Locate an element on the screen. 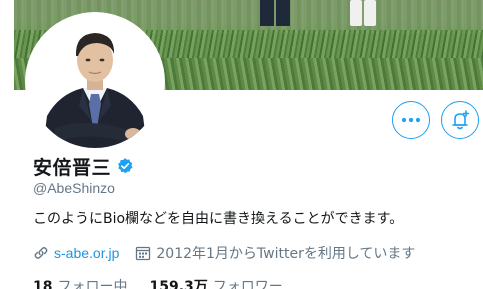  notify-button is located at coordinates (460, 120).